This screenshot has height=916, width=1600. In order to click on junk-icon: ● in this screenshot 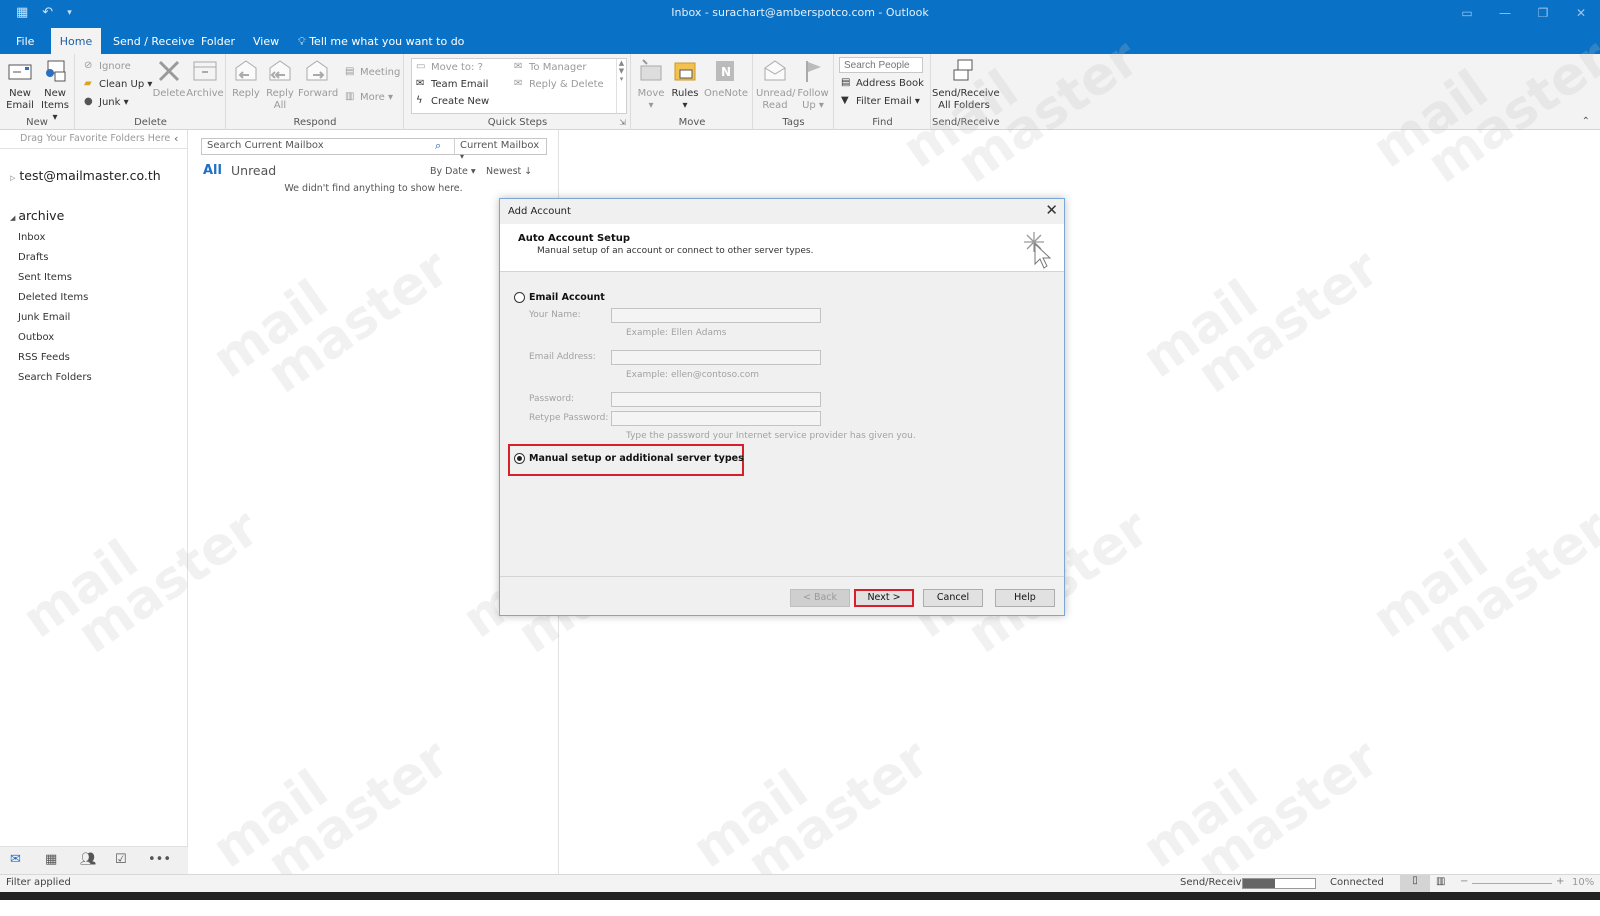, I will do `click(88, 101)`.